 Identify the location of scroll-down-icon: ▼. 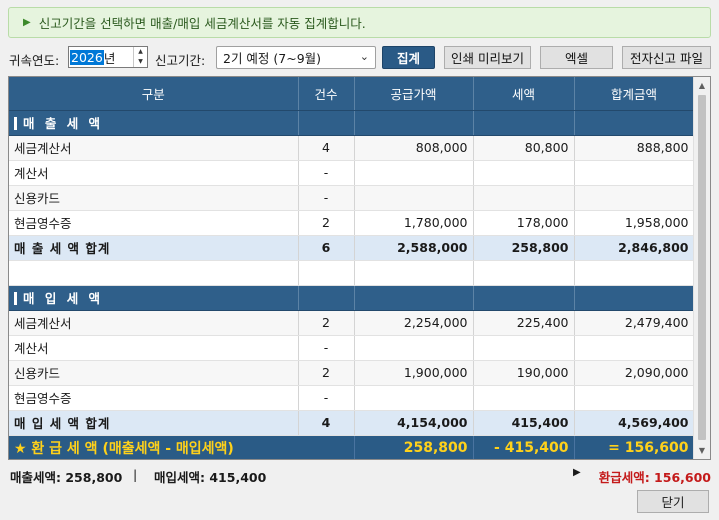
(702, 450).